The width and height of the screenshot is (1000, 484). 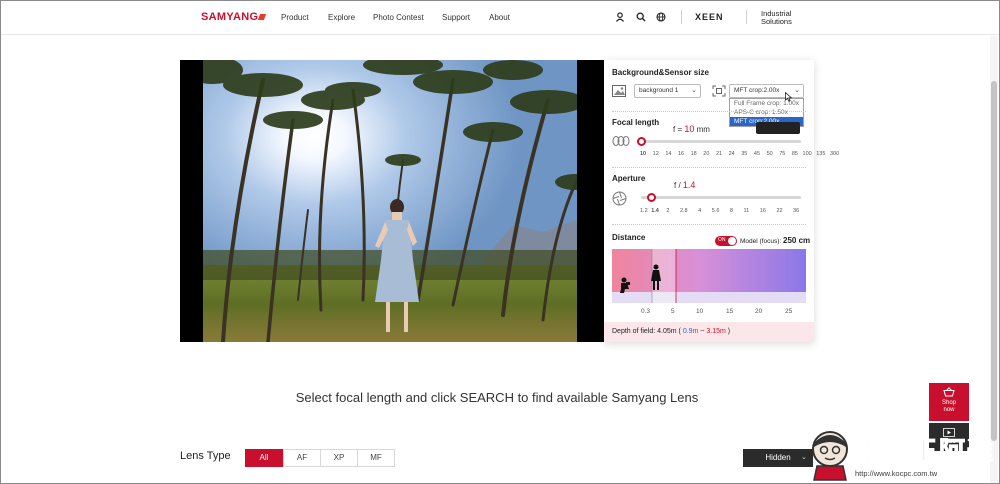 What do you see at coordinates (807, 154) in the screenshot?
I see `focal-tick: 100` at bounding box center [807, 154].